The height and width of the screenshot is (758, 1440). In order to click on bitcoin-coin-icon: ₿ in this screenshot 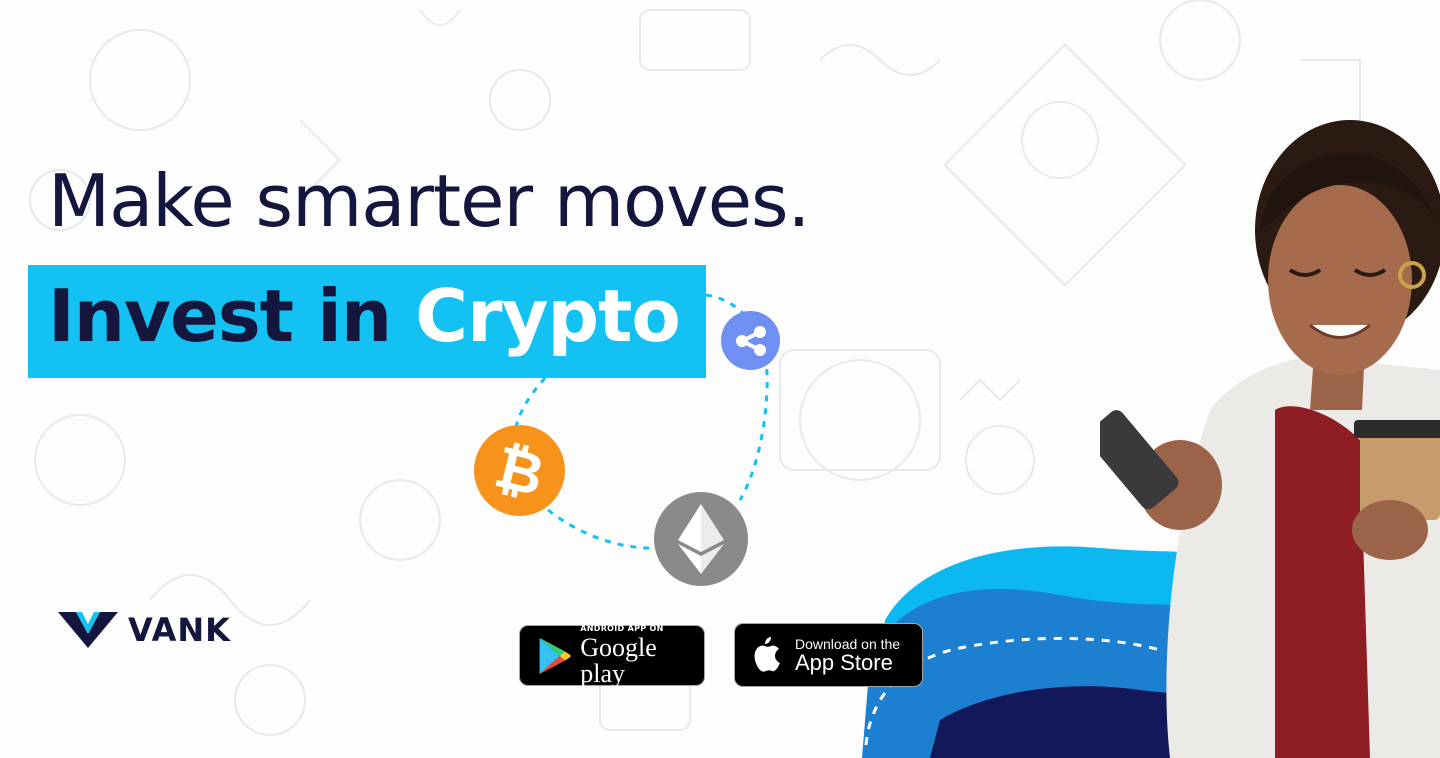, I will do `click(519, 470)`.